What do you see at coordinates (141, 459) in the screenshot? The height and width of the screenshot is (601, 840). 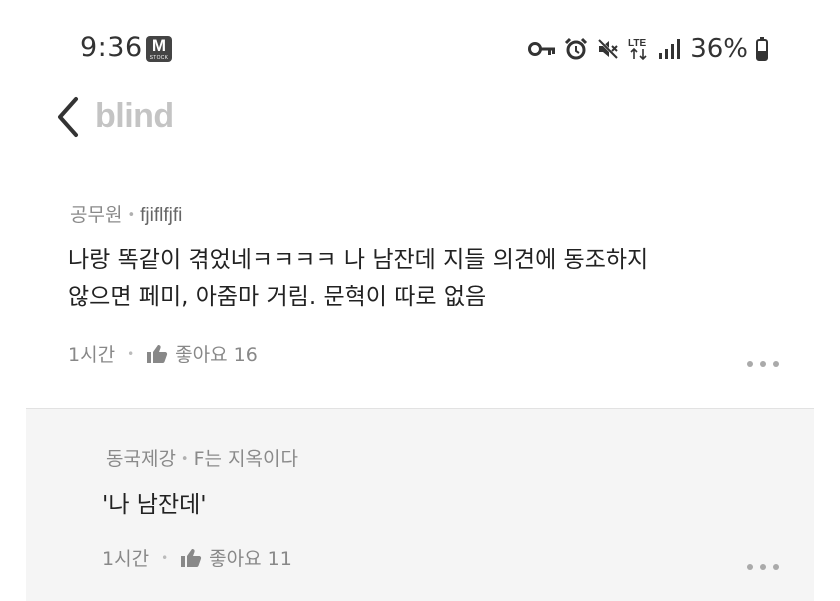 I see `reply-company: 동국제강` at bounding box center [141, 459].